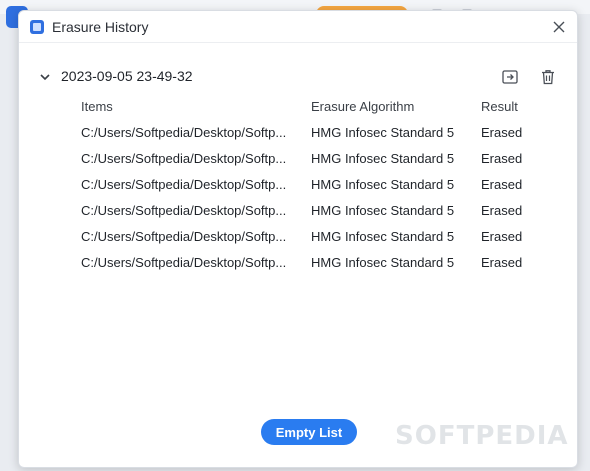  I want to click on export-icon, so click(510, 77).